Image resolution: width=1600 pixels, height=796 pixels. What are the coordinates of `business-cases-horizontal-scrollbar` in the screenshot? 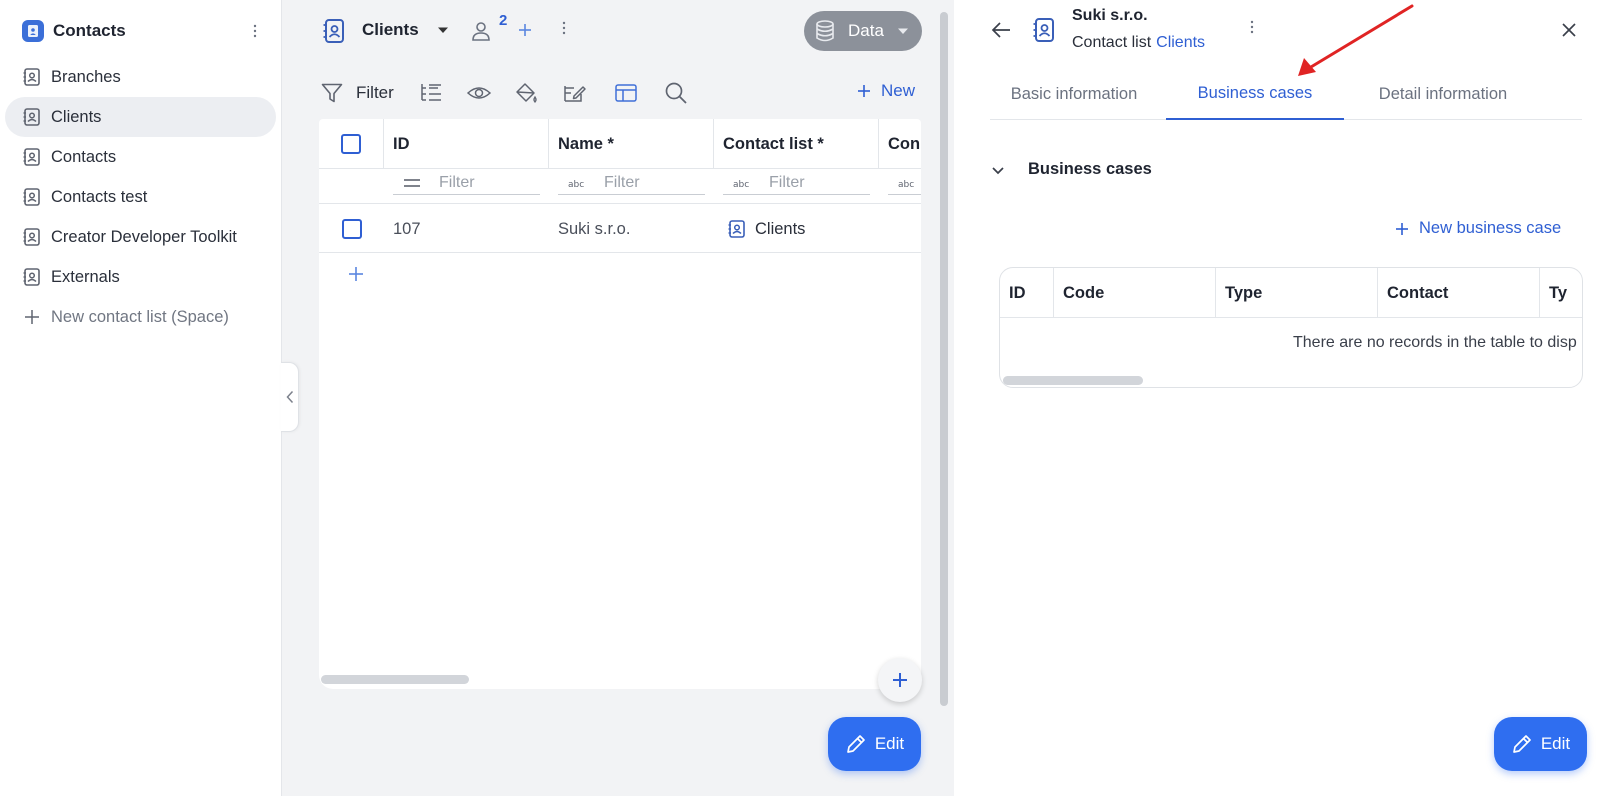 It's located at (1073, 380).